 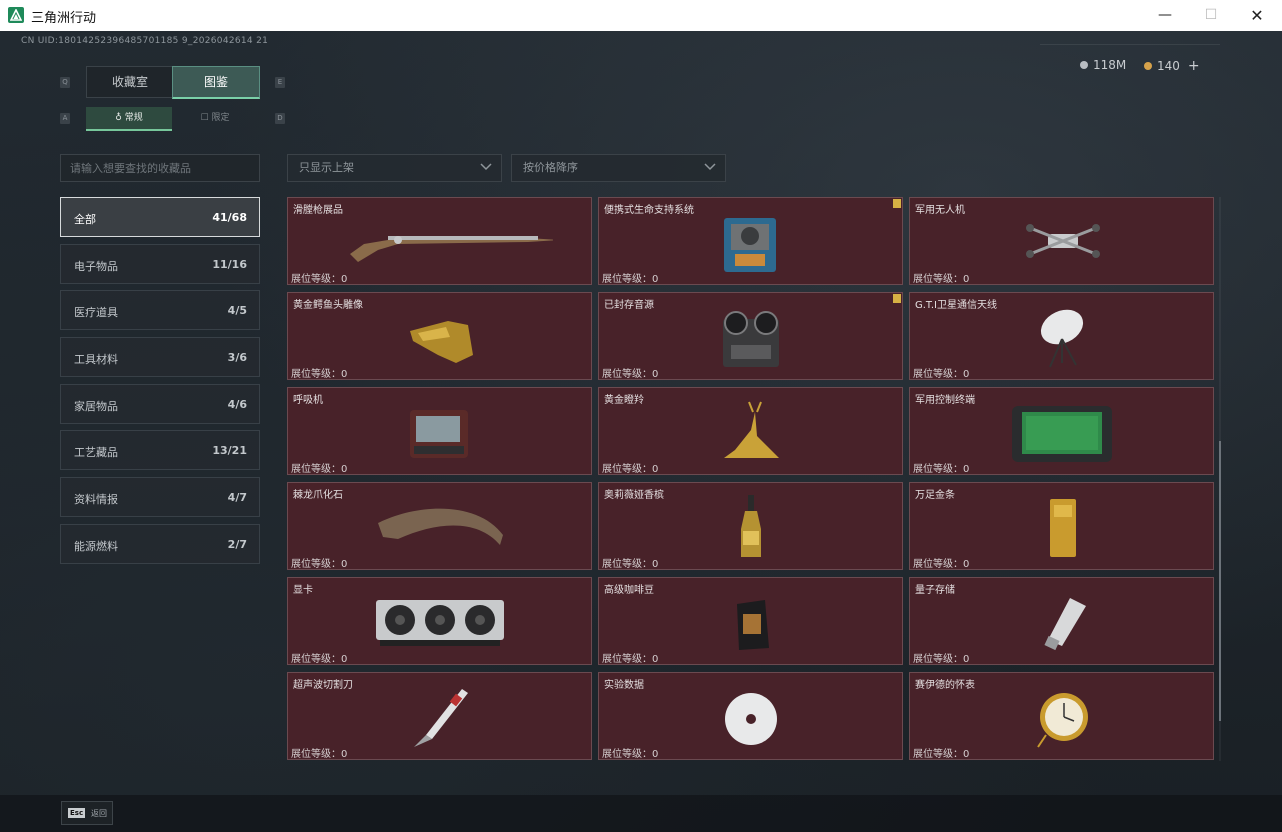 What do you see at coordinates (751, 719) in the screenshot?
I see `disc-icon` at bounding box center [751, 719].